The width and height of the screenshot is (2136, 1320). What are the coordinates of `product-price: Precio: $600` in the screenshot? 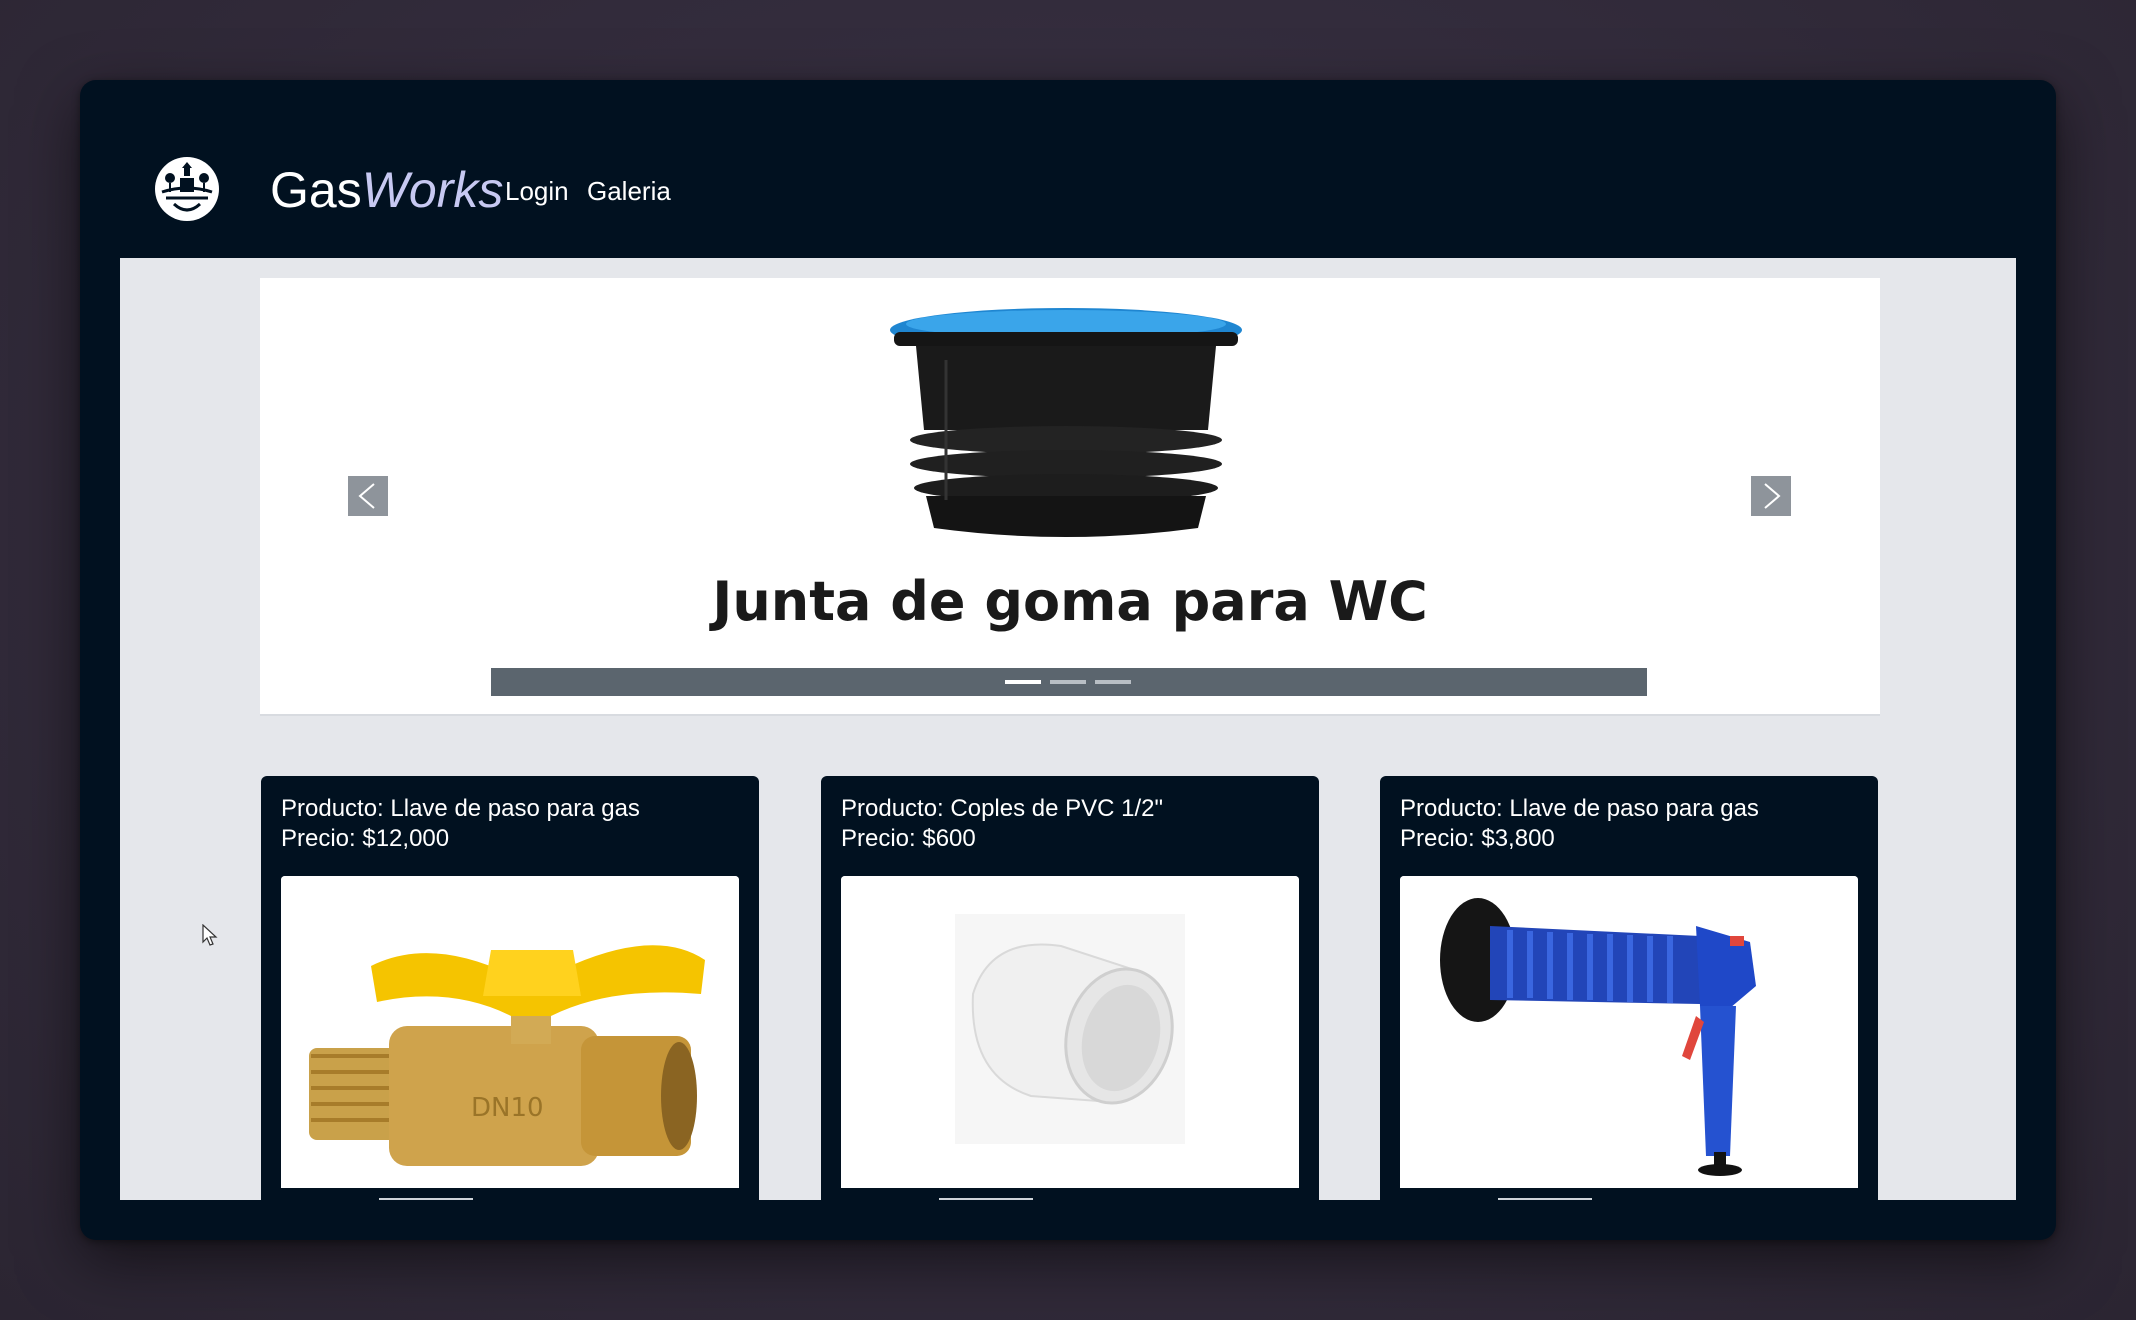 It's located at (908, 838).